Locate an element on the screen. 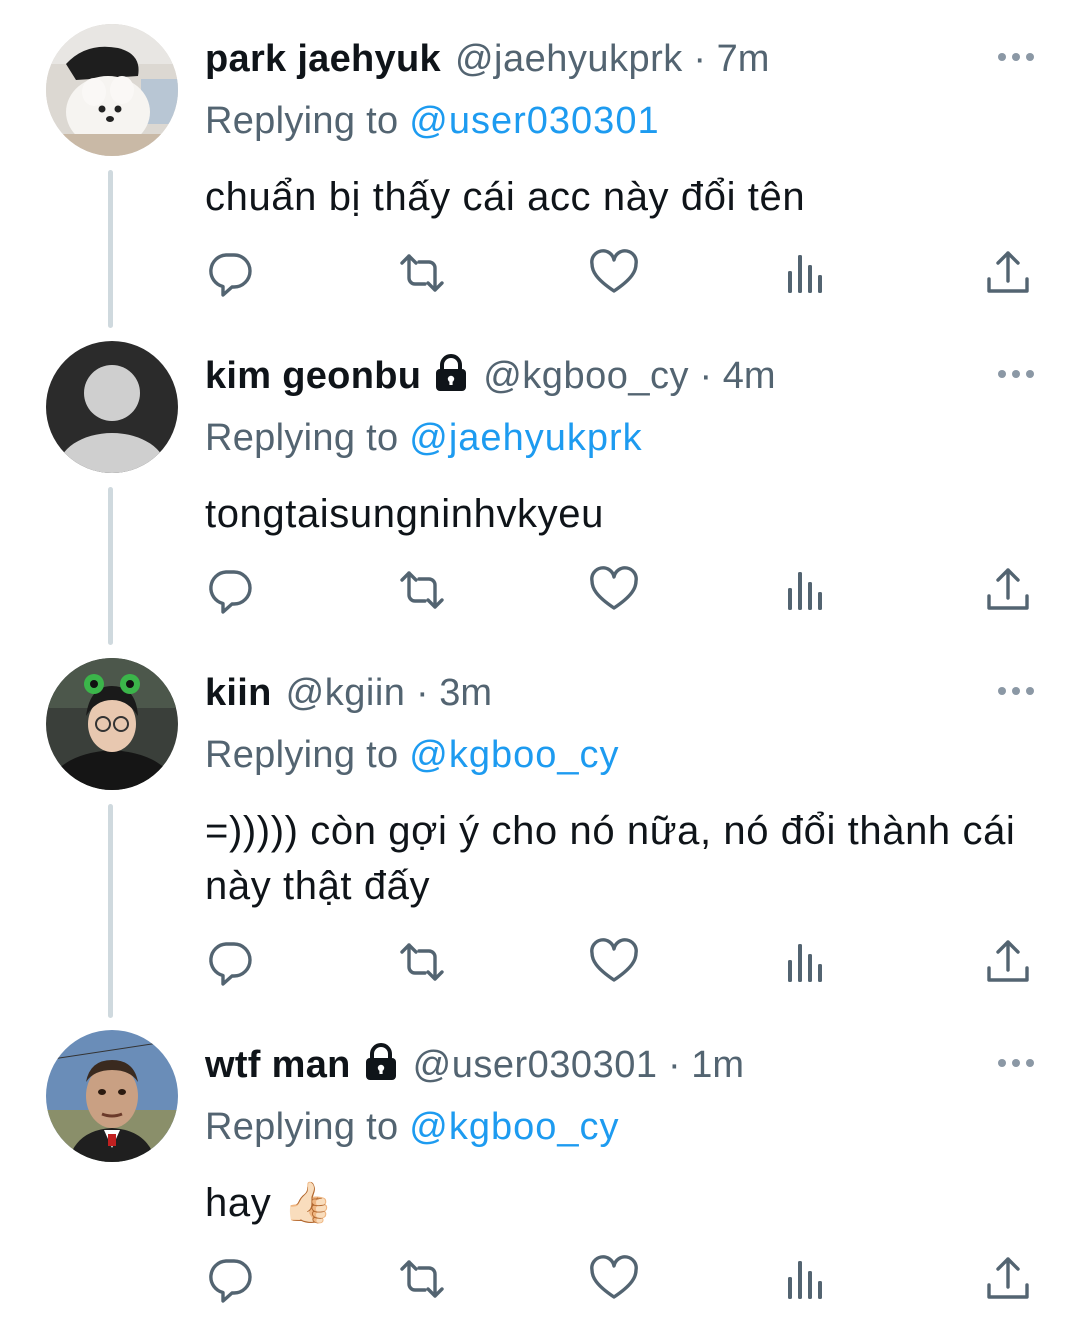 The height and width of the screenshot is (1326, 1080). tweet-text: tongtaisungninhvkyeu is located at coordinates (404, 514).